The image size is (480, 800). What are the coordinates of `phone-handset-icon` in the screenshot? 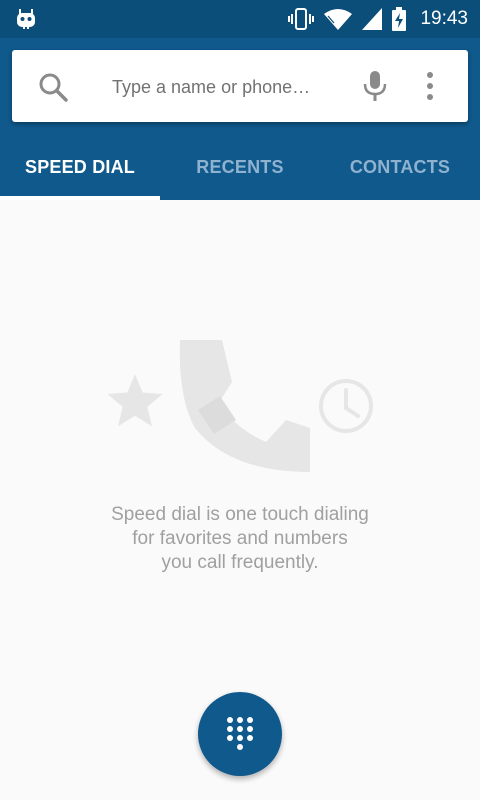 It's located at (244, 406).